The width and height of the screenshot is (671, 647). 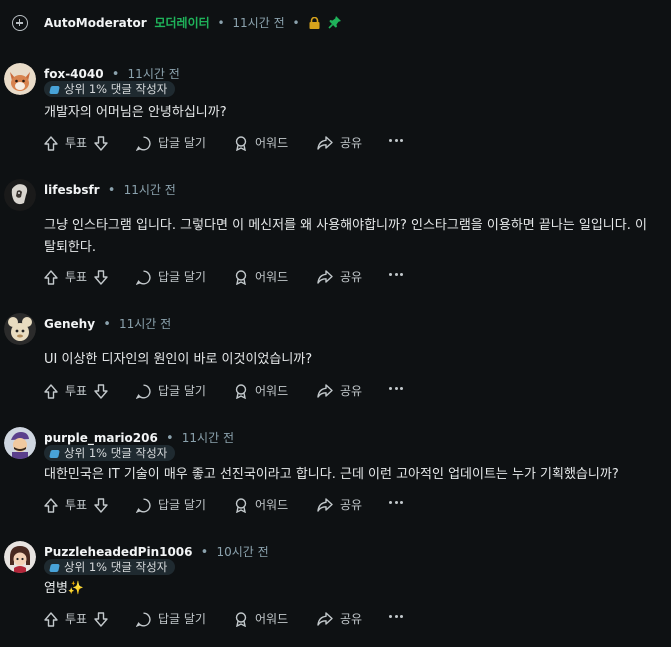 I want to click on author-name: Genehy, so click(x=69, y=324).